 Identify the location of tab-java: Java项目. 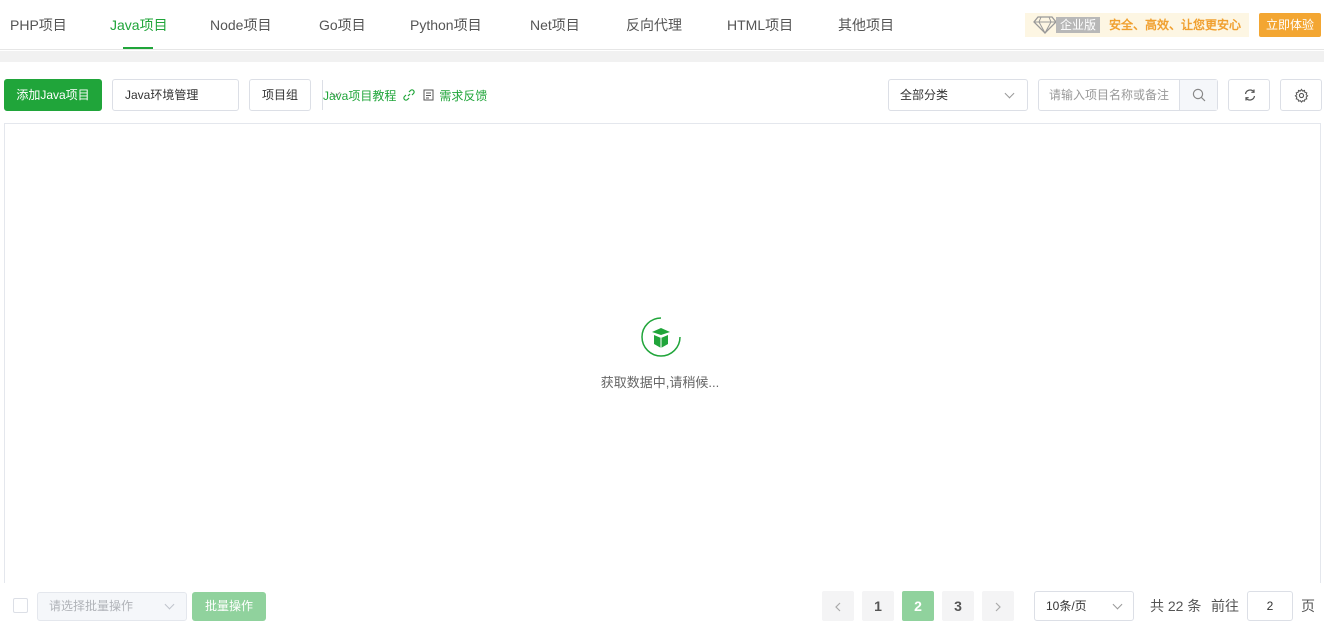
(139, 25).